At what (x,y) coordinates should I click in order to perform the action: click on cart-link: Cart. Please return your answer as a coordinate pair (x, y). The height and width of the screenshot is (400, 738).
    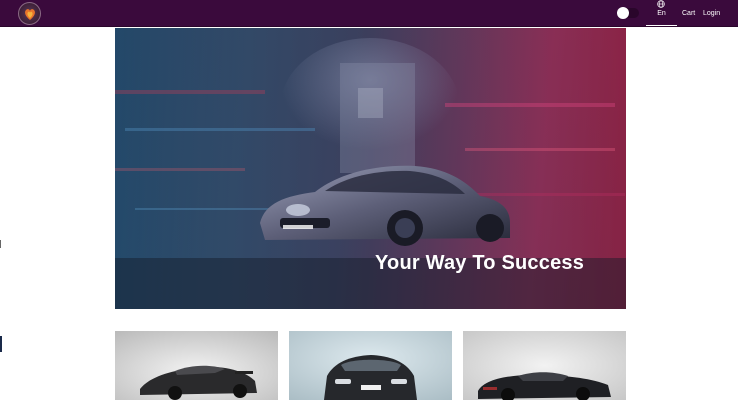
    Looking at the image, I should click on (688, 13).